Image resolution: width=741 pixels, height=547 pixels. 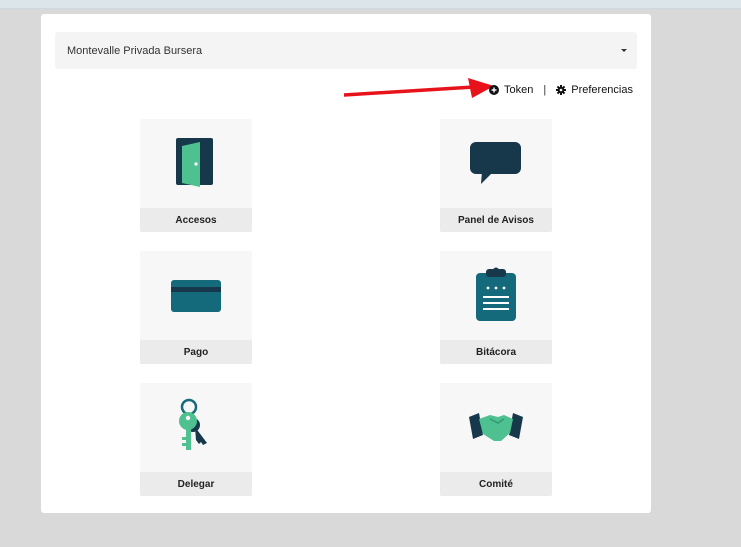 What do you see at coordinates (193, 424) in the screenshot?
I see `keys-icon` at bounding box center [193, 424].